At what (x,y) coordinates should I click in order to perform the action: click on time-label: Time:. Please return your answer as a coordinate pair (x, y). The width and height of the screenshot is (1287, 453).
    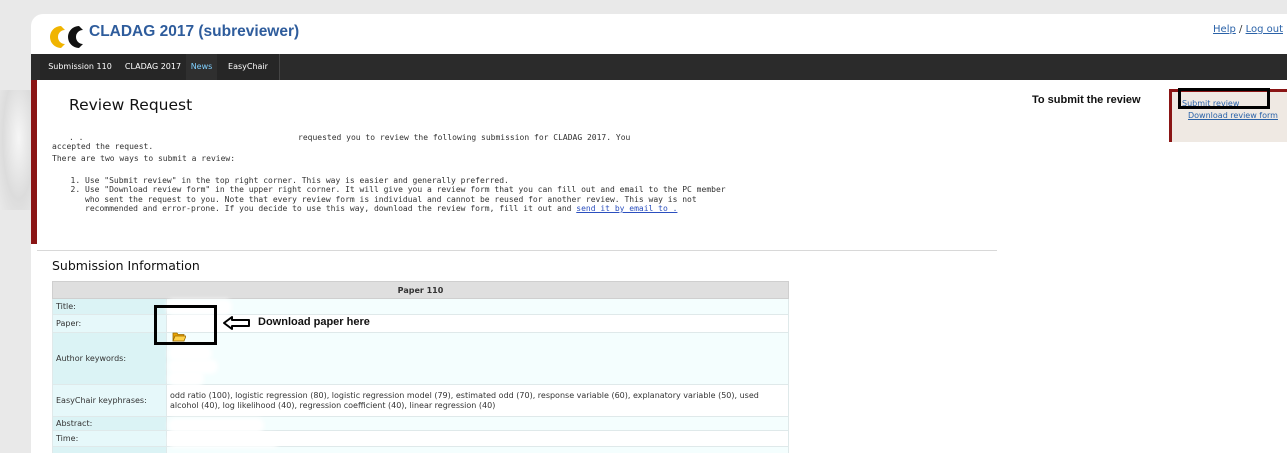
    Looking at the image, I should click on (109, 438).